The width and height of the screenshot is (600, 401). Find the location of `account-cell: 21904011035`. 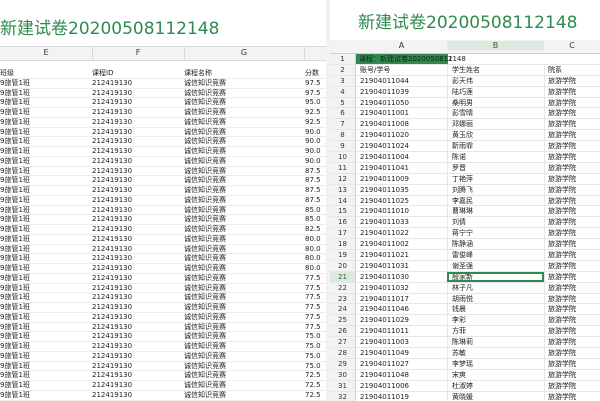

account-cell: 21904011035 is located at coordinates (384, 190).